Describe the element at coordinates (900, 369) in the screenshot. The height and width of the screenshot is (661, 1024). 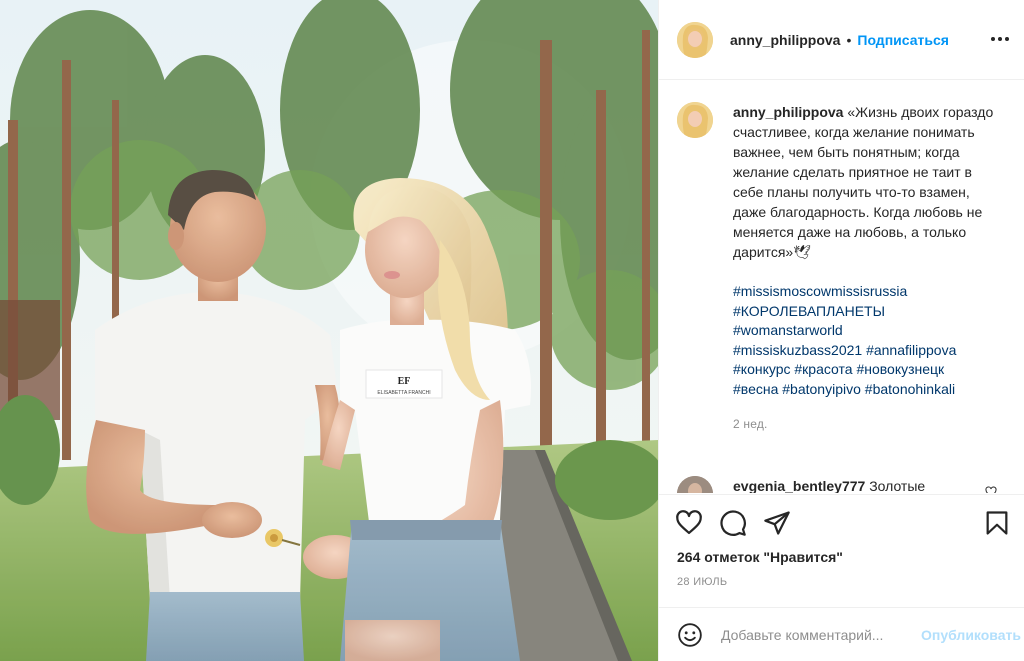
I see `hashtag-link: #новокузнецк` at that location.